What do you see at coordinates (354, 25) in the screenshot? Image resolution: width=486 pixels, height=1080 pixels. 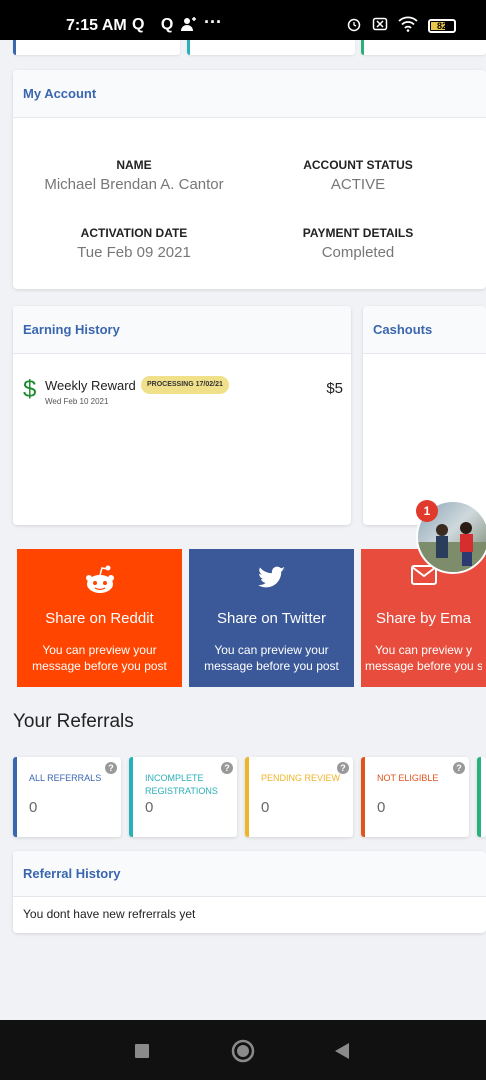 I see `alarm-icon` at bounding box center [354, 25].